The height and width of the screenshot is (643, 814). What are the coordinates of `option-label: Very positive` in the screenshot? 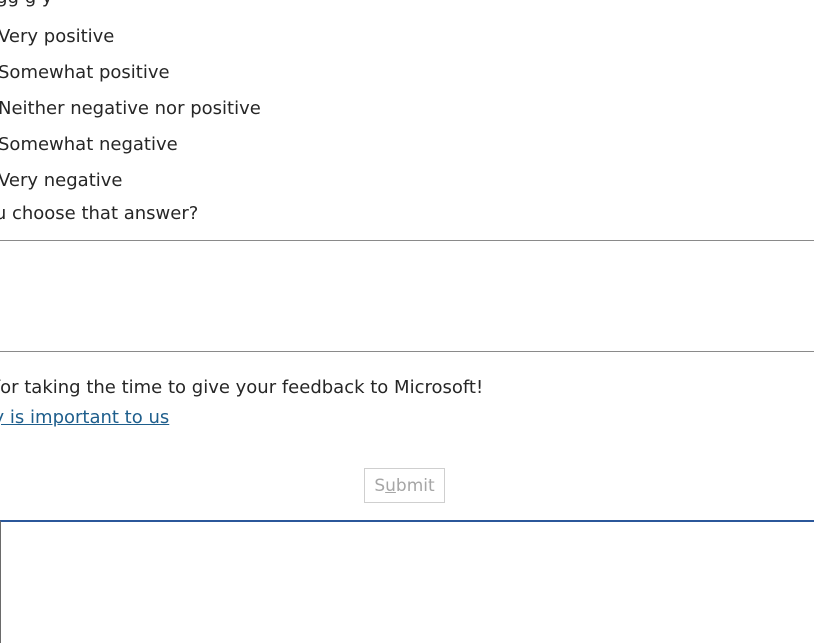 It's located at (57, 36).